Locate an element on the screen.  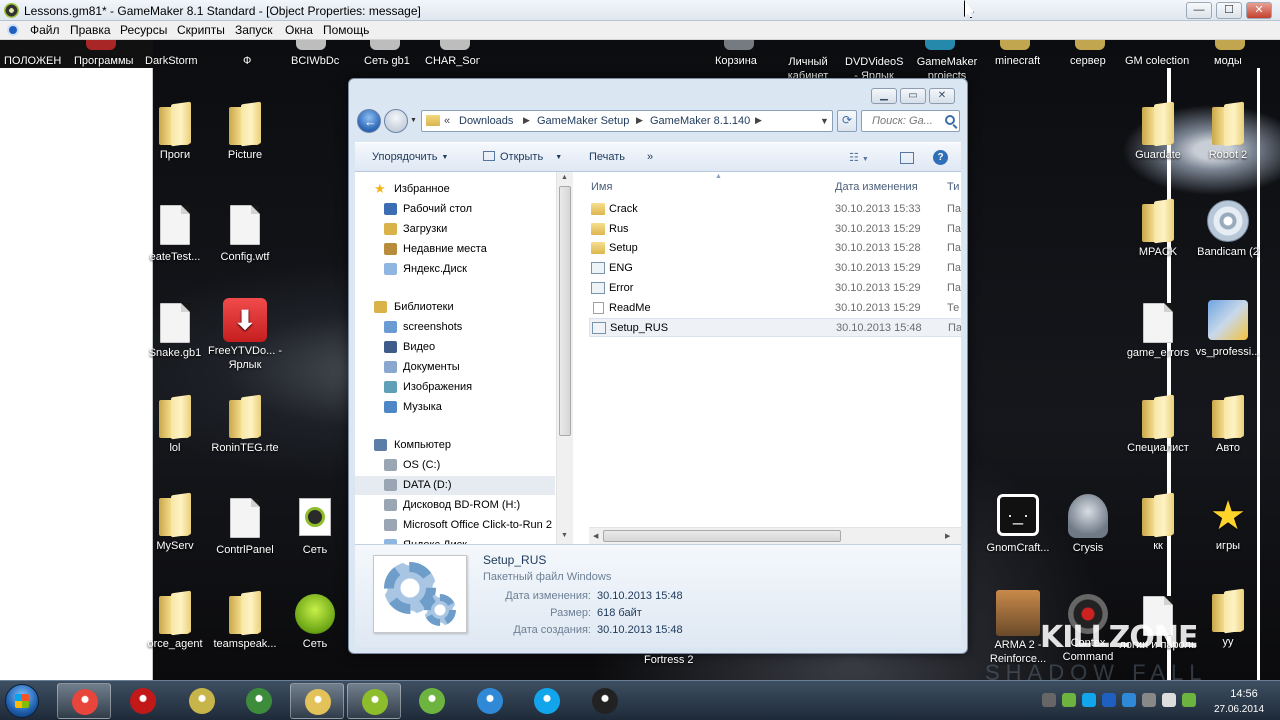
menu-help: Помощь is located at coordinates (346, 30).